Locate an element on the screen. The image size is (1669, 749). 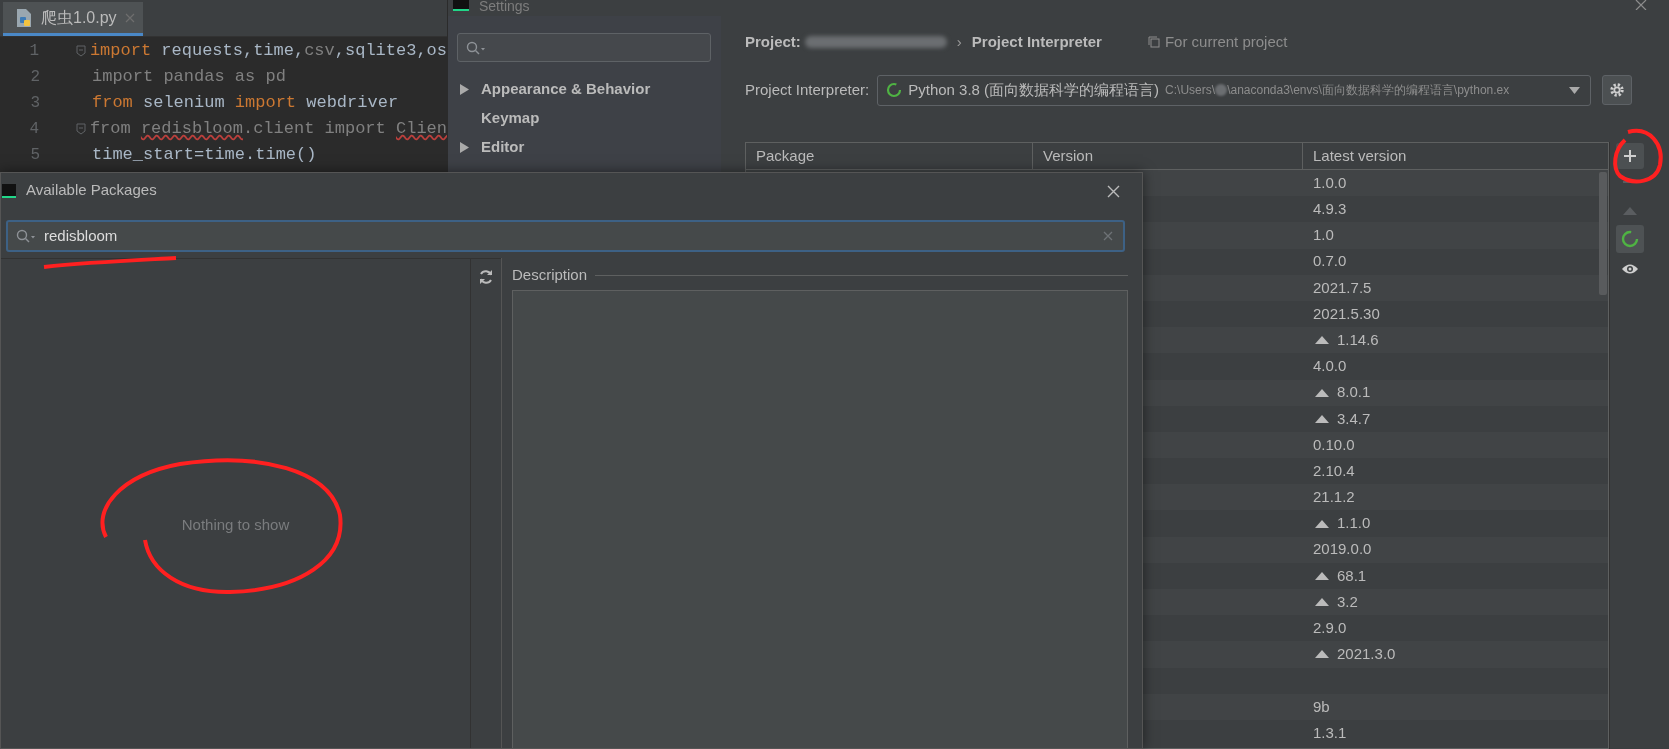
table-cell-text: 2.10.4 is located at coordinates (1334, 470).